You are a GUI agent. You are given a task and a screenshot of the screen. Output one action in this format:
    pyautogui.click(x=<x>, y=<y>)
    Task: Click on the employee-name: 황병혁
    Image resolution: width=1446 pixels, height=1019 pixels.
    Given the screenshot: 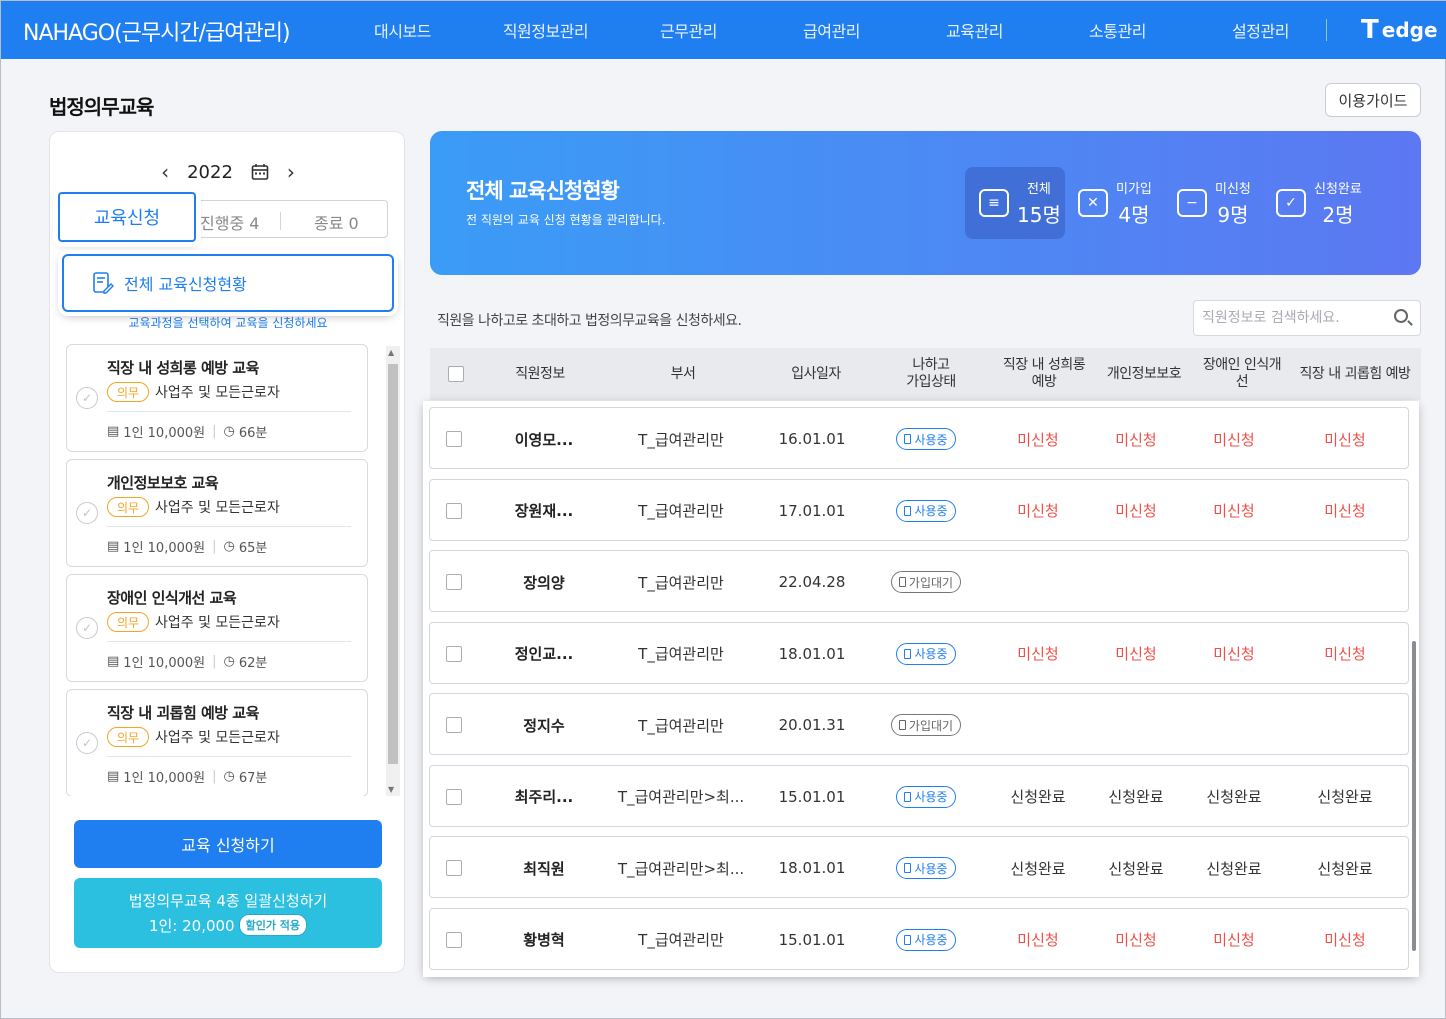 What is the action you would take?
    pyautogui.click(x=544, y=940)
    